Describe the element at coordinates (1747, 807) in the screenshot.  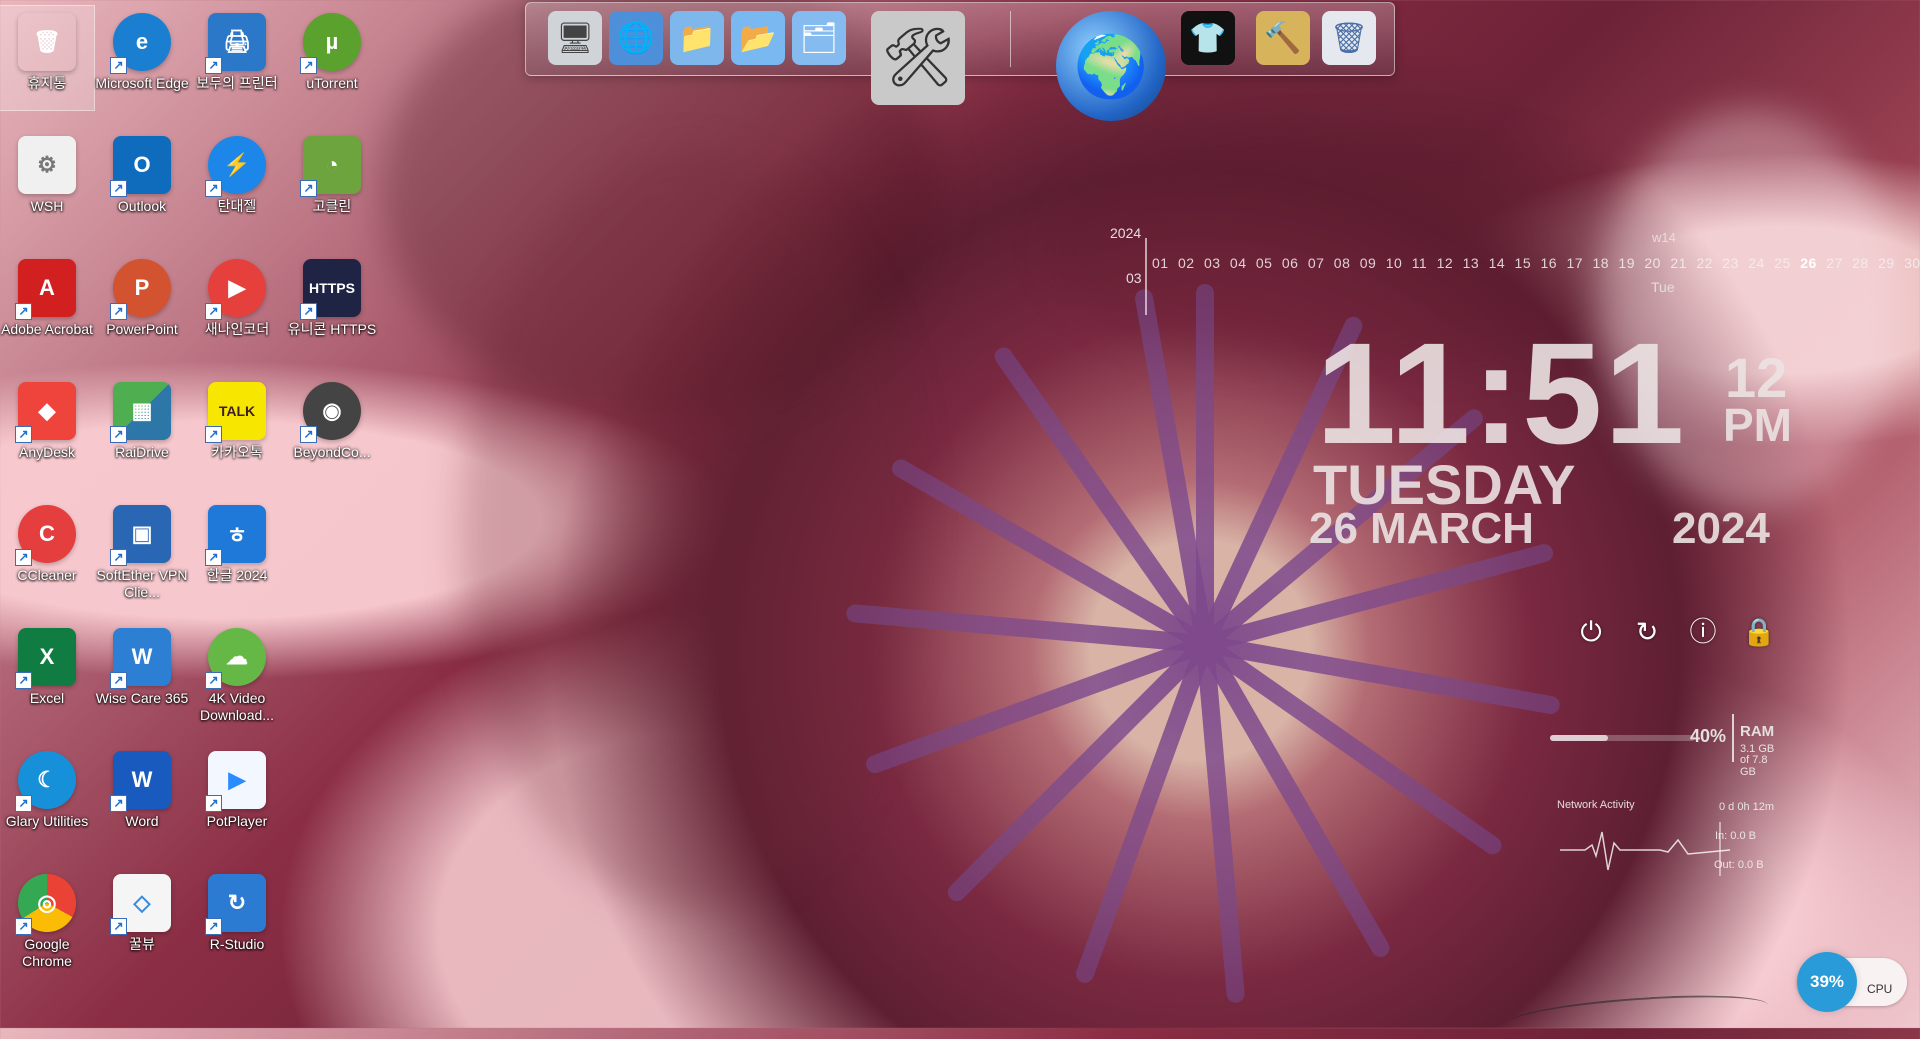
I see `network-uptime: 0 d 0h 12m` at that location.